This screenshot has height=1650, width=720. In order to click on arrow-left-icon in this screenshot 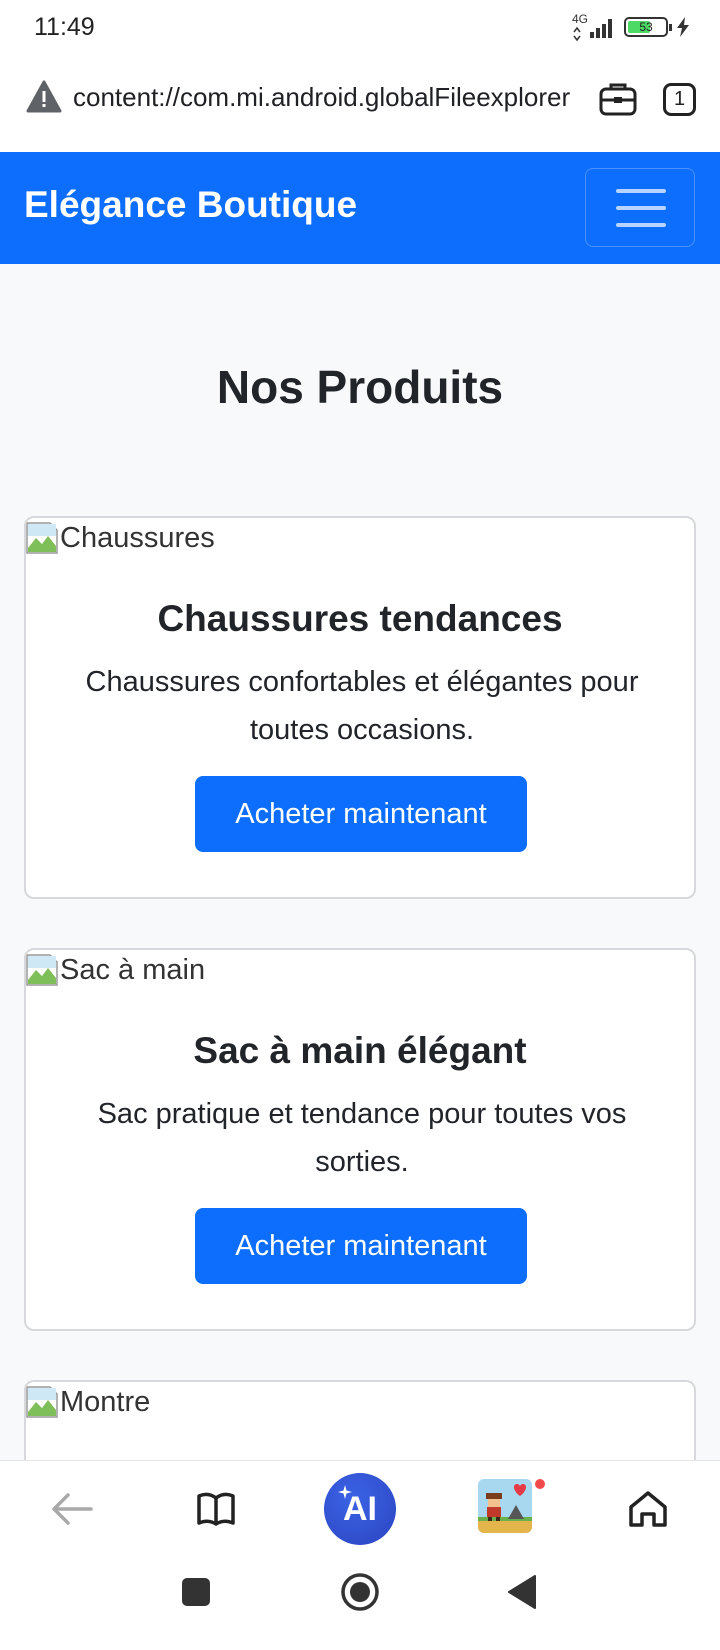, I will do `click(72, 1509)`.